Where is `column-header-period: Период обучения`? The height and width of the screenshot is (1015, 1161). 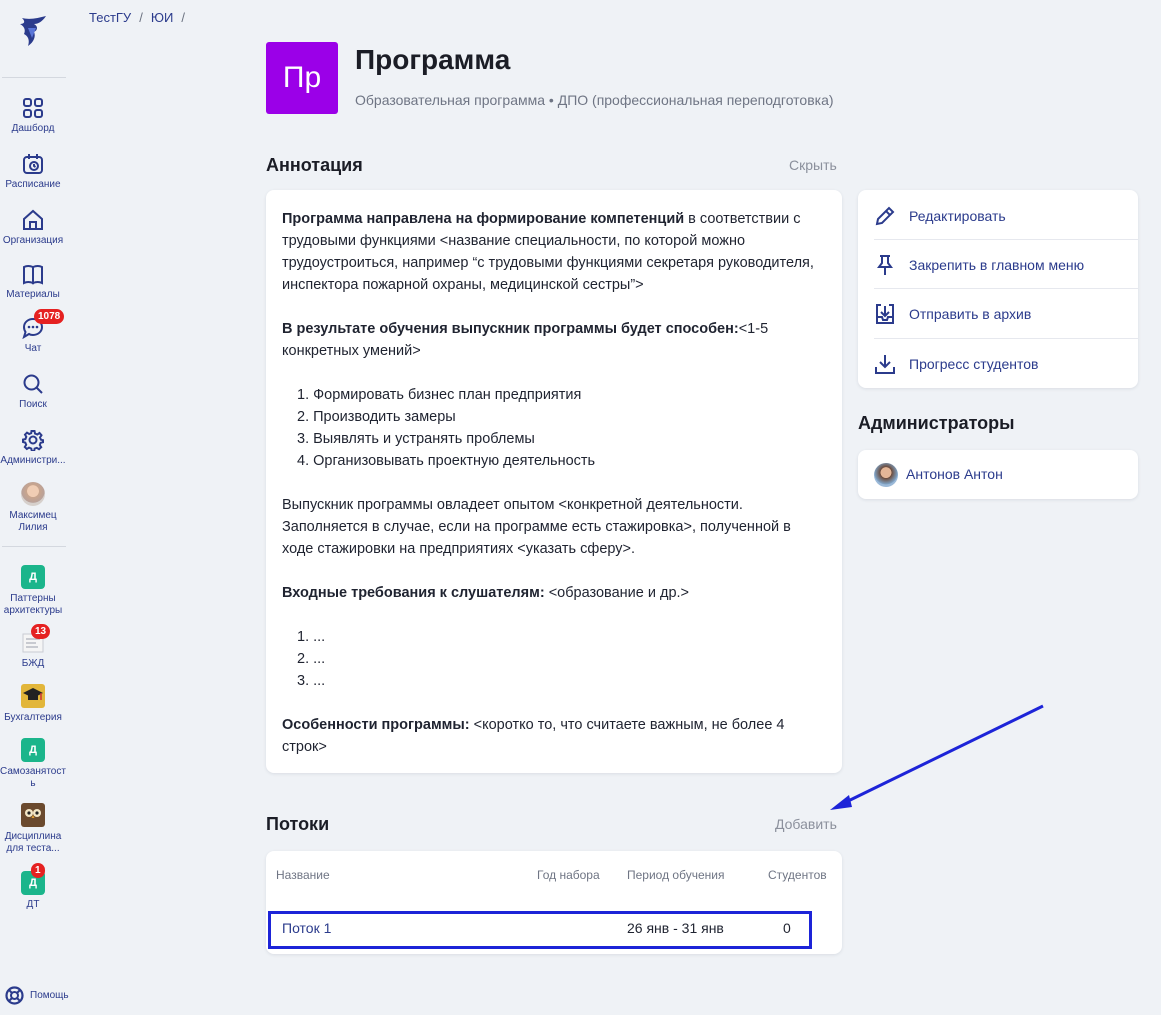 column-header-period: Период обучения is located at coordinates (676, 875).